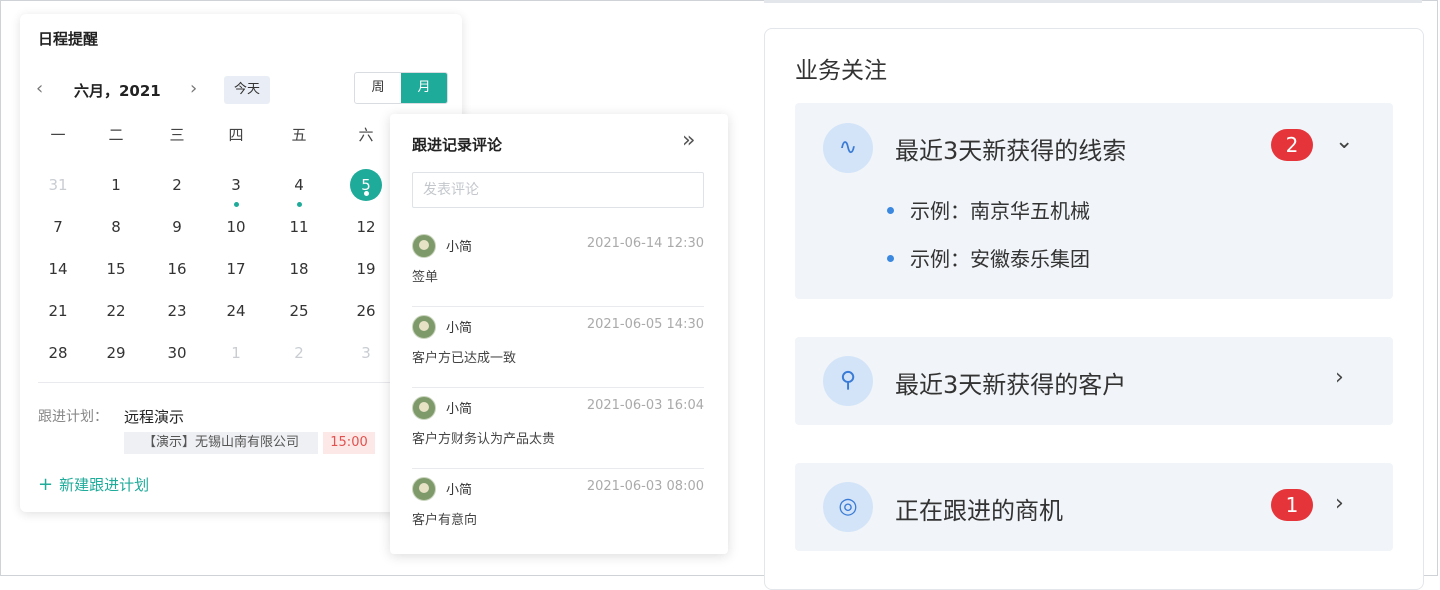 This screenshot has width=1440, height=590. Describe the element at coordinates (299, 227) in the screenshot. I see `day-cell: 11` at that location.